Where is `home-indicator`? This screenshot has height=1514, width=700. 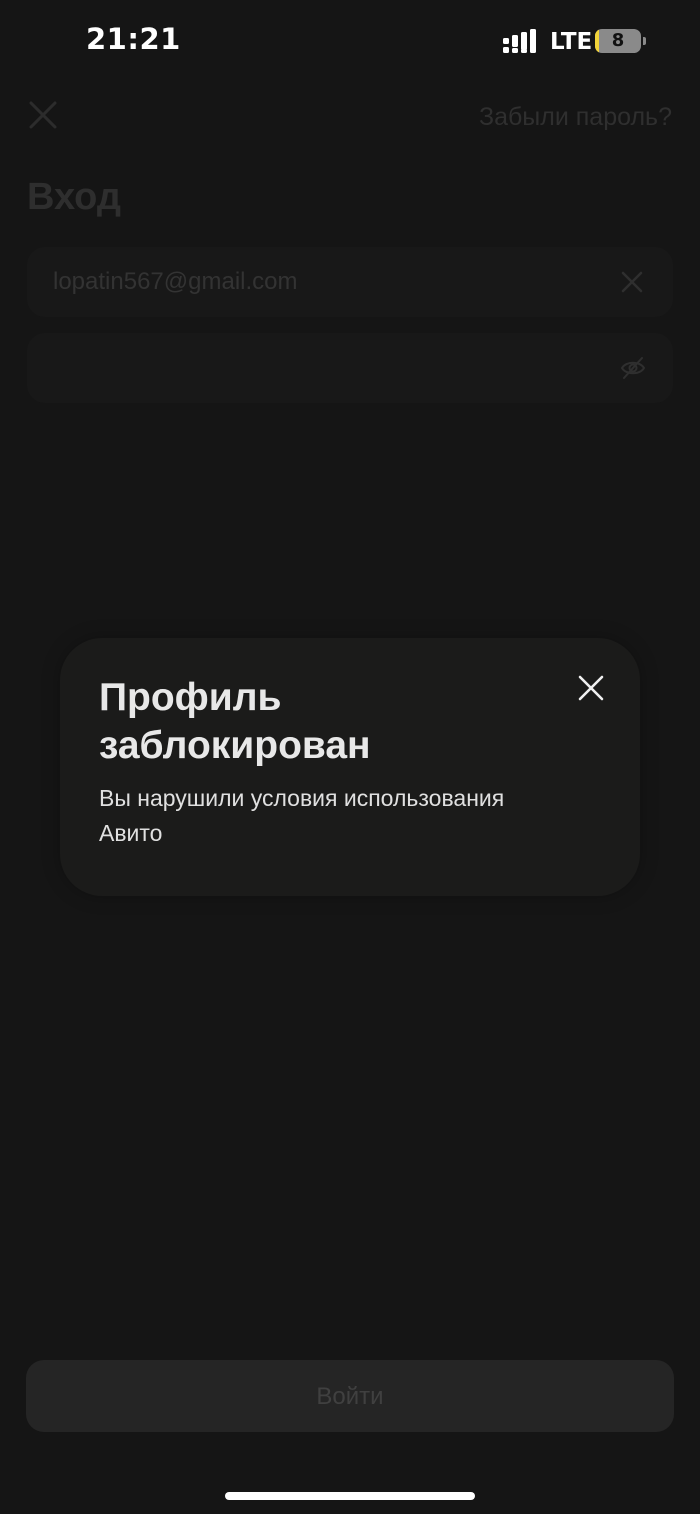
home-indicator is located at coordinates (350, 1496).